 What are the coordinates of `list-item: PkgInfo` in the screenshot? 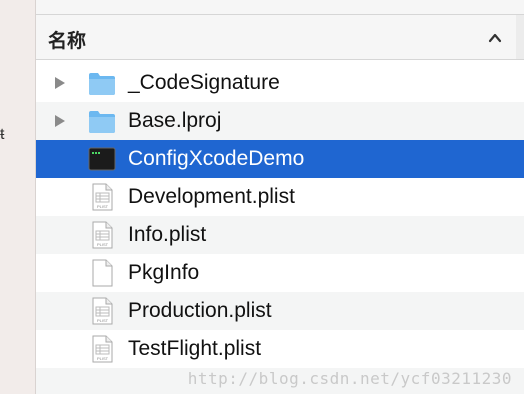 It's located at (280, 273).